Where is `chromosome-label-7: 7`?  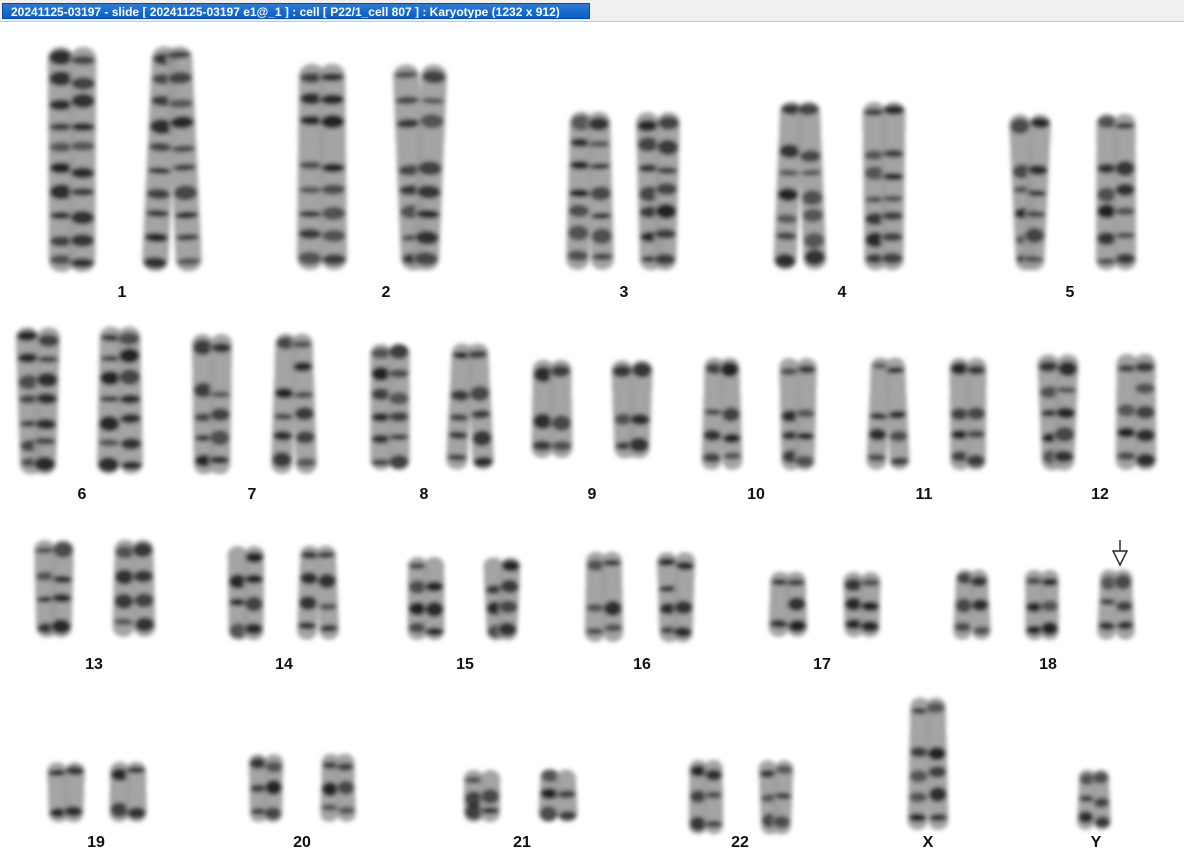 chromosome-label-7: 7 is located at coordinates (252, 494).